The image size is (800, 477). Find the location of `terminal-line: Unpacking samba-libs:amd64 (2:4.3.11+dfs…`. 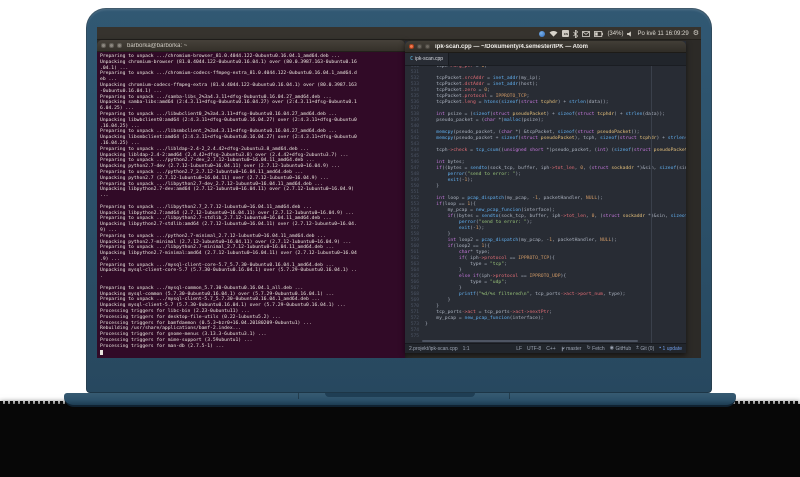

terminal-line: Unpacking samba-libs:amd64 (2:4.3.11+dfs… is located at coordinates (228, 103).